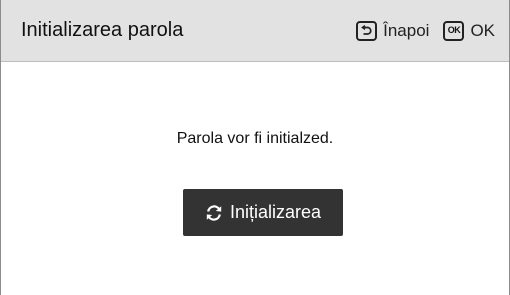 This screenshot has width=510, height=295. What do you see at coordinates (275, 212) in the screenshot?
I see `initialize-button-label: Inițializarea` at bounding box center [275, 212].